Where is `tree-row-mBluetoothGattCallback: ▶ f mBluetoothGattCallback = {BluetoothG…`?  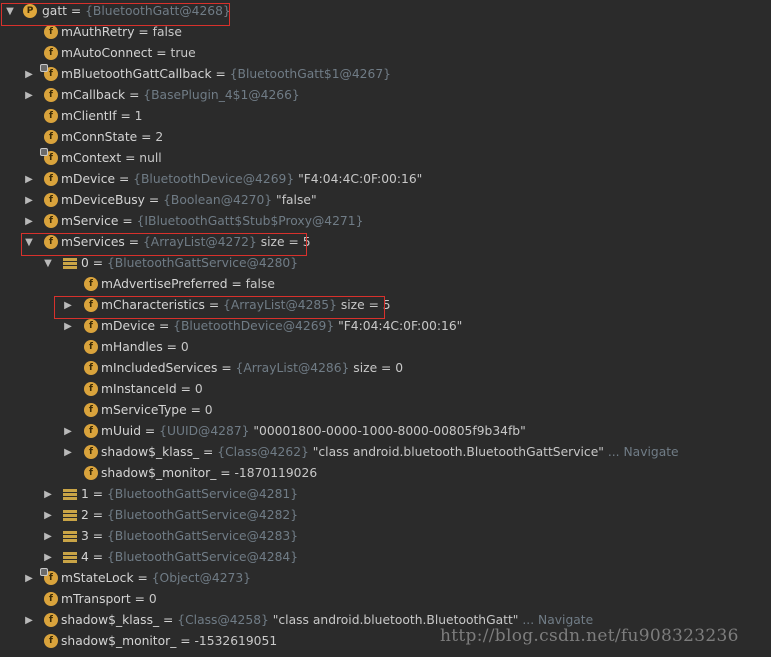 tree-row-mBluetoothGattCallback: ▶ f mBluetoothGattCallback = {BluetoothG… is located at coordinates (385, 74).